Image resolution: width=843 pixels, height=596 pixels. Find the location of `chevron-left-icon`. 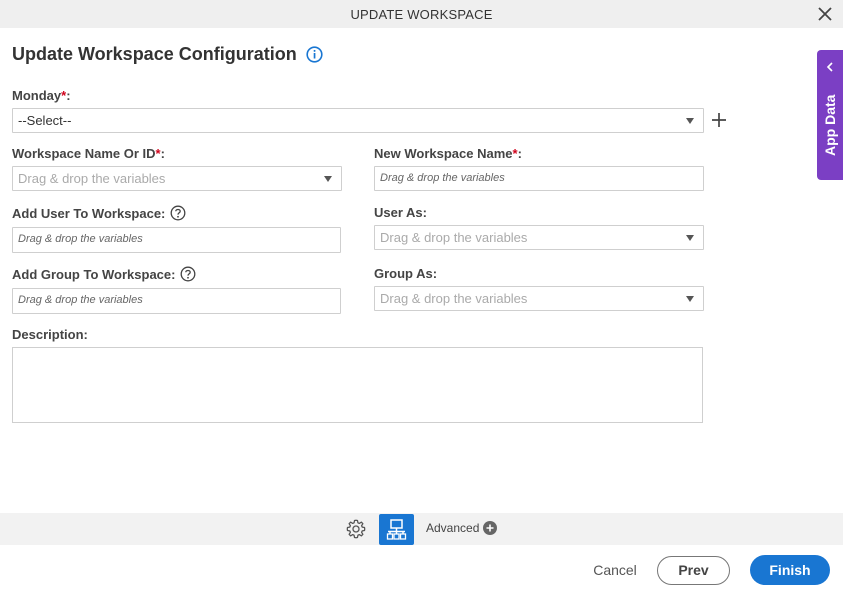

chevron-left-icon is located at coordinates (829, 67).